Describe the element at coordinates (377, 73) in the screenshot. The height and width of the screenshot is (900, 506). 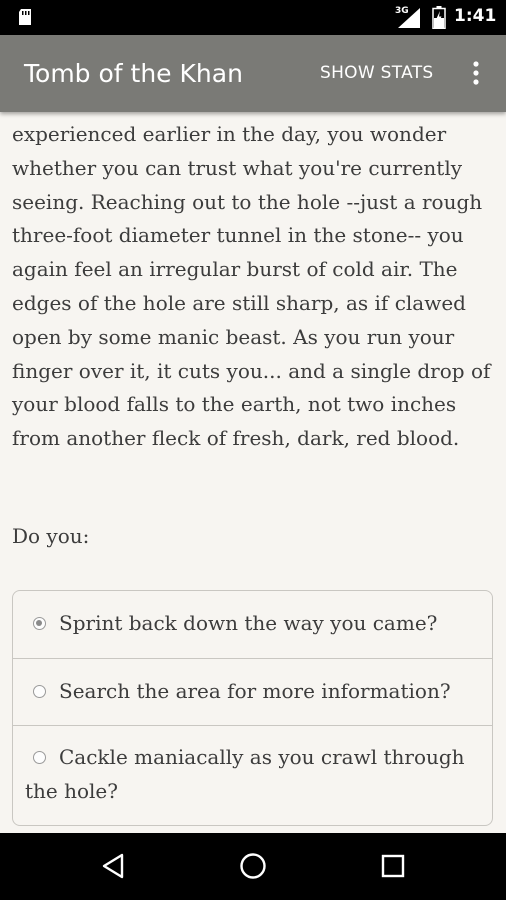
I see `show-stats-button: SHOW STATS` at that location.